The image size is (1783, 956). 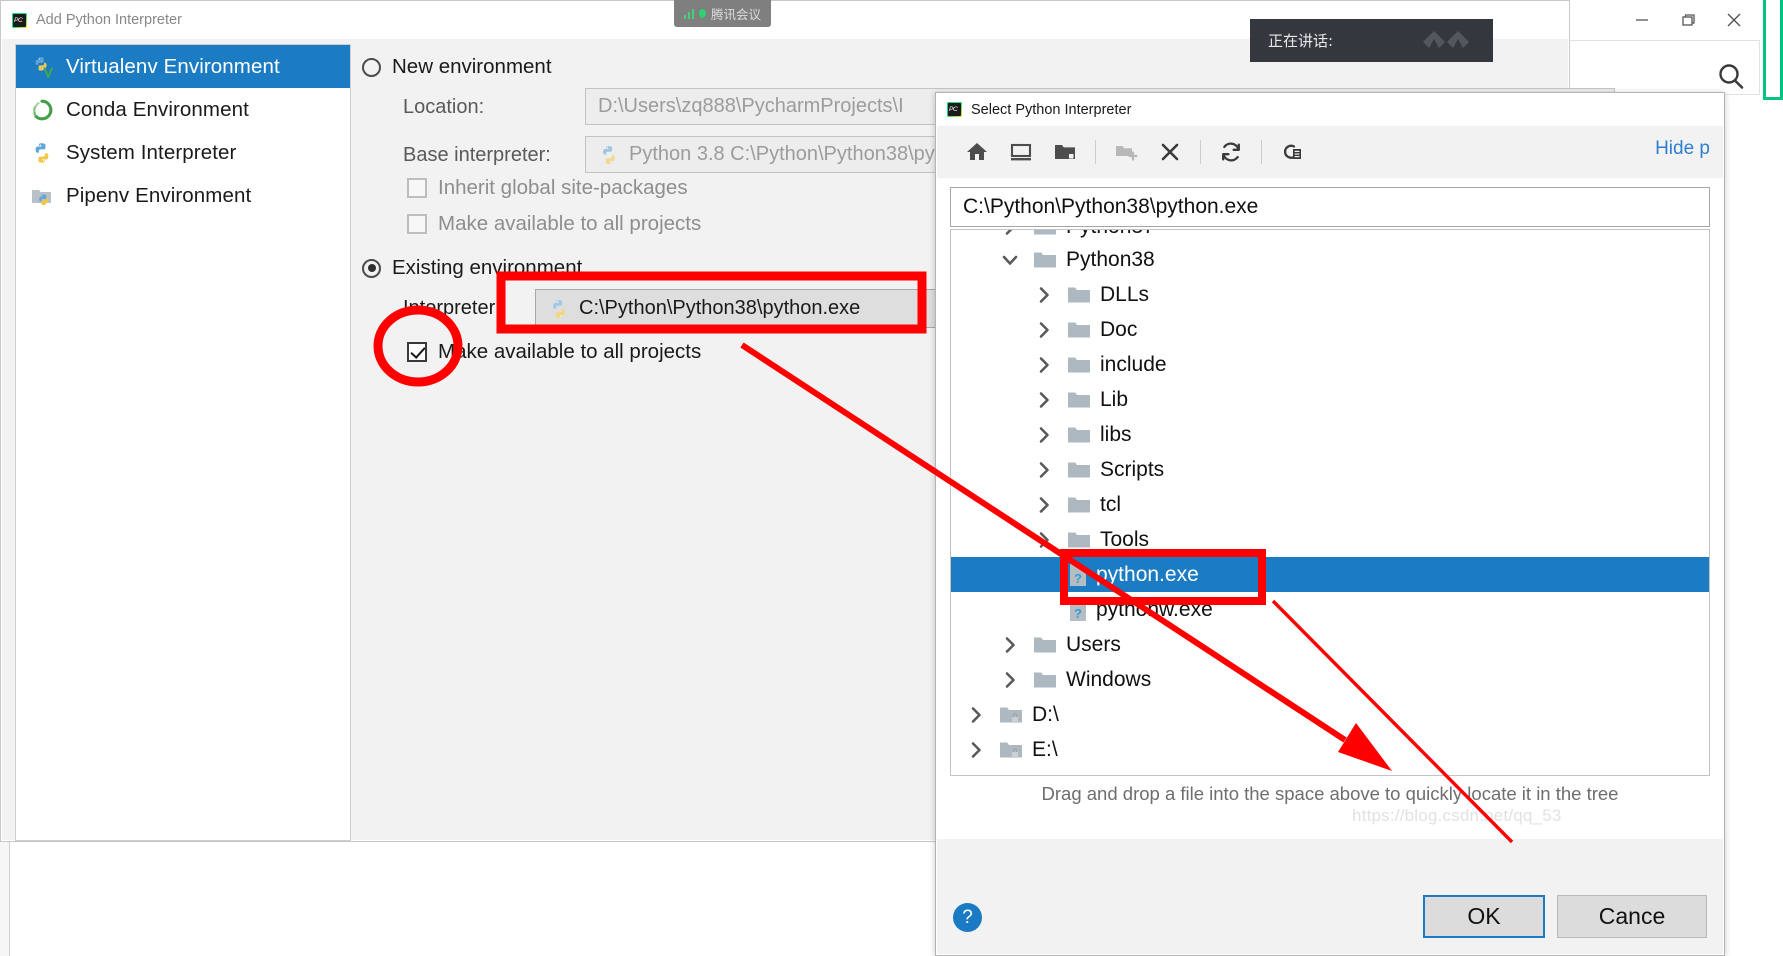 What do you see at coordinates (1125, 294) in the screenshot?
I see `tree-row-label: DLLs` at bounding box center [1125, 294].